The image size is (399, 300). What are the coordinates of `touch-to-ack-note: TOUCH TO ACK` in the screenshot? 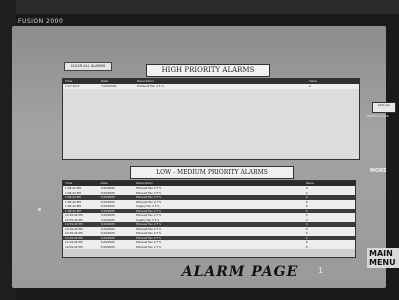 It's located at (377, 116).